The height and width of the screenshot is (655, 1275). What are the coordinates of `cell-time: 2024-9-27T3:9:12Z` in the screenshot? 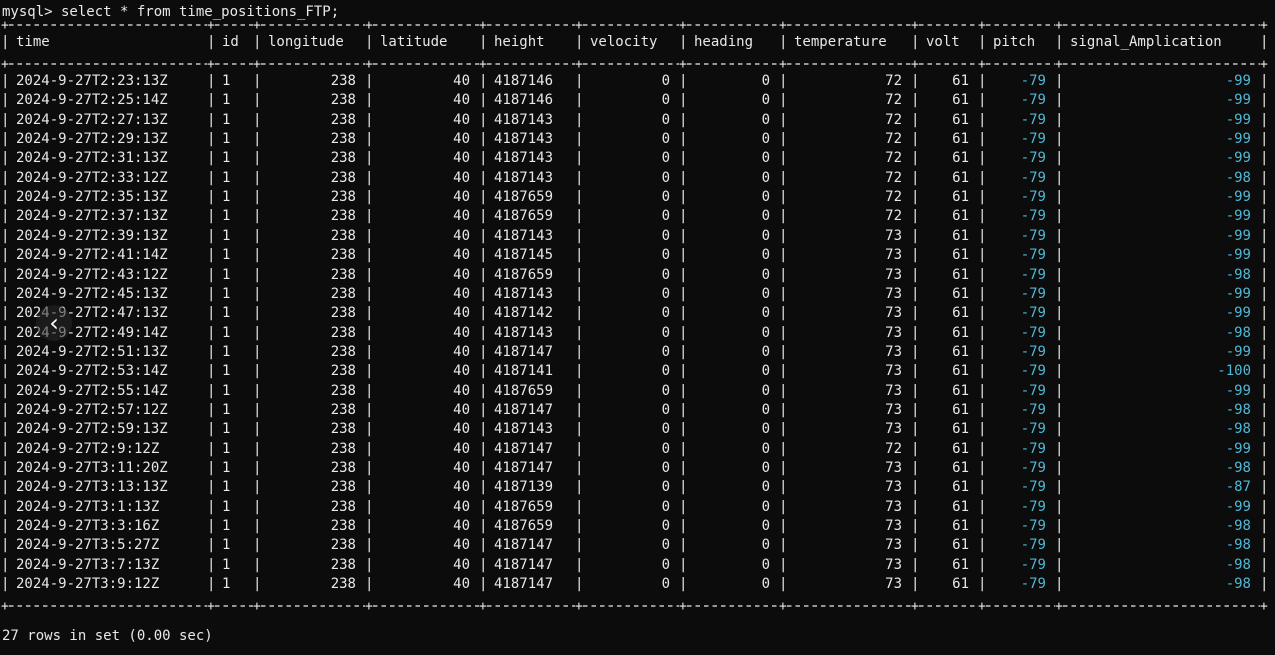 It's located at (88, 584).